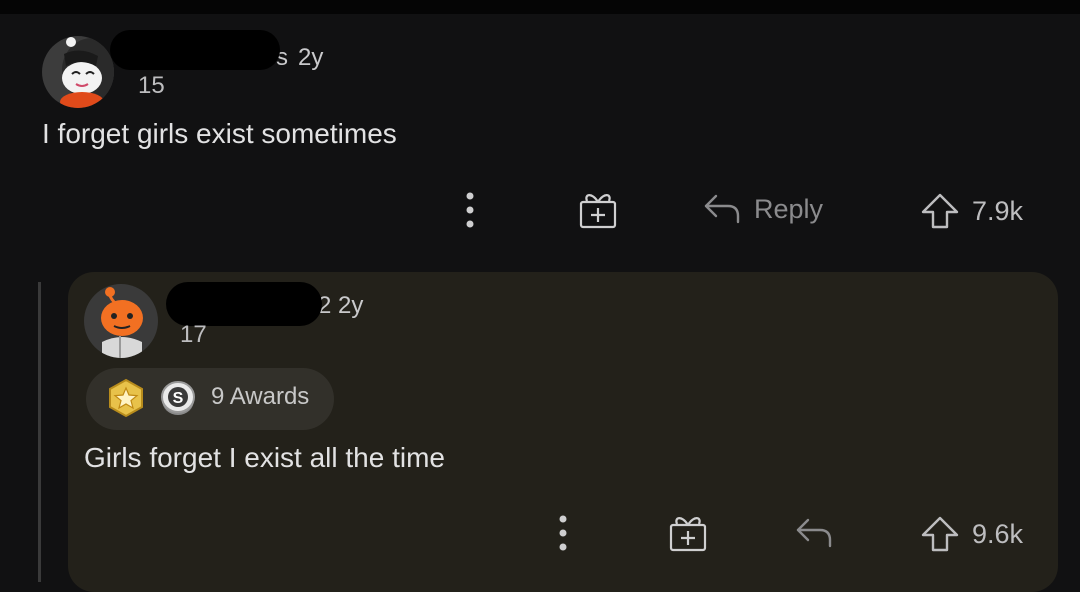 The width and height of the screenshot is (1080, 592). What do you see at coordinates (195, 50) in the screenshot?
I see `redacted-username` at bounding box center [195, 50].